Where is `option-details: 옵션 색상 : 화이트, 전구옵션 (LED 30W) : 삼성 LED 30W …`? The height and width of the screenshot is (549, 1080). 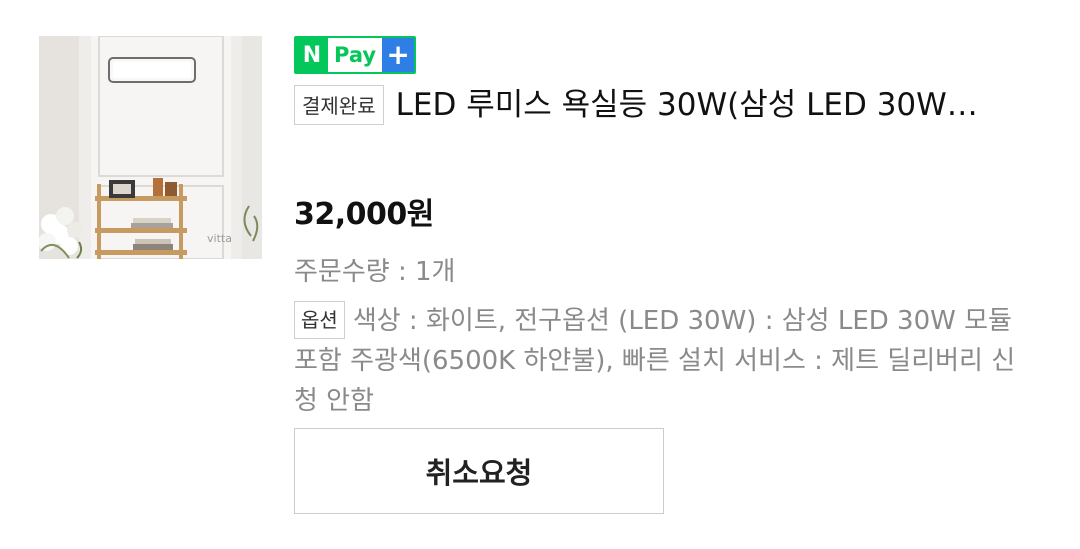
option-details: 옵션 색상 : 화이트, 전구옵션 (LED 30W) : 삼성 LED 30W … is located at coordinates (659, 361).